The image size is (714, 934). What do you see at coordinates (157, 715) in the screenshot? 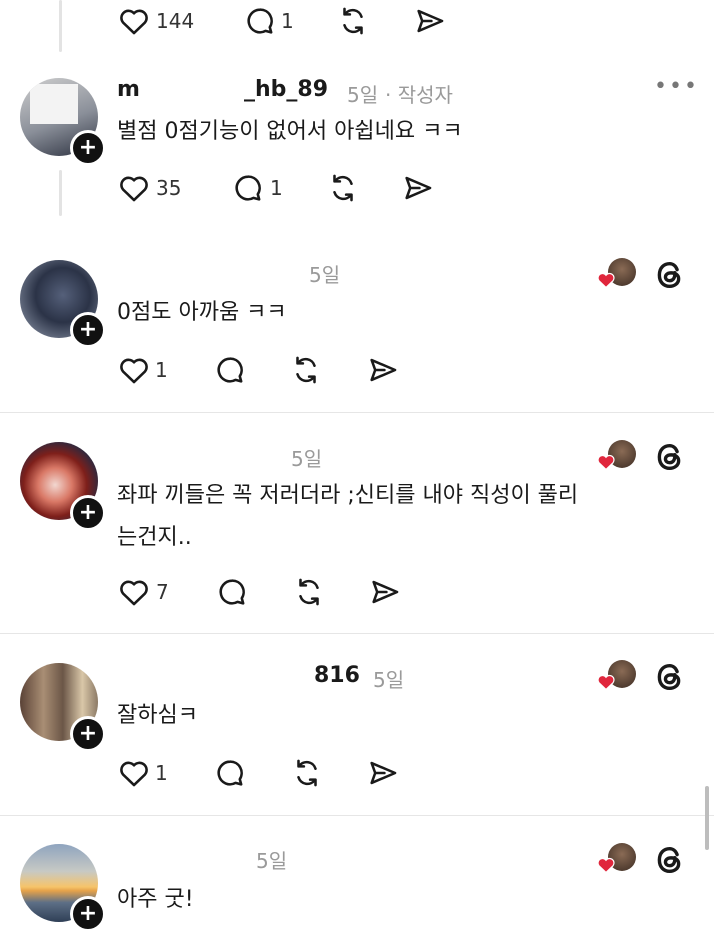
I see `comment-text: 잘하심ㅋ` at bounding box center [157, 715].